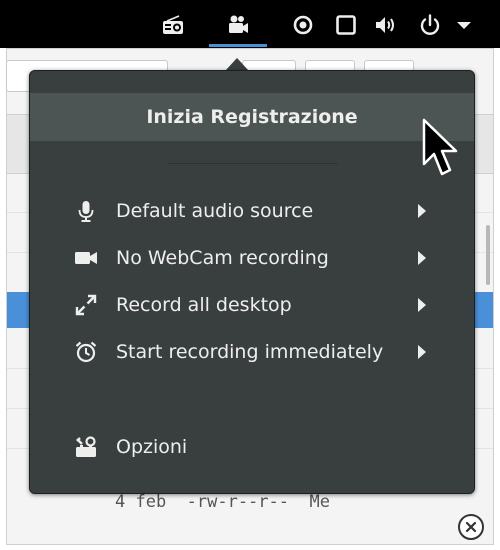 Image resolution: width=500 pixels, height=550 pixels. What do you see at coordinates (215, 211) in the screenshot?
I see `menu-item-label: Default audio source` at bounding box center [215, 211].